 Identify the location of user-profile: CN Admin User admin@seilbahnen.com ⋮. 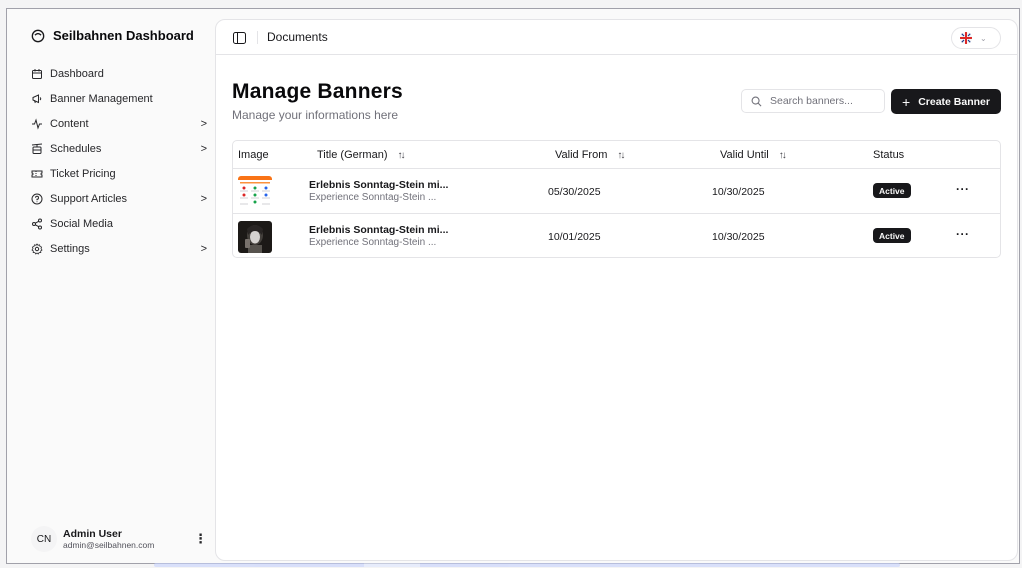
(121, 539).